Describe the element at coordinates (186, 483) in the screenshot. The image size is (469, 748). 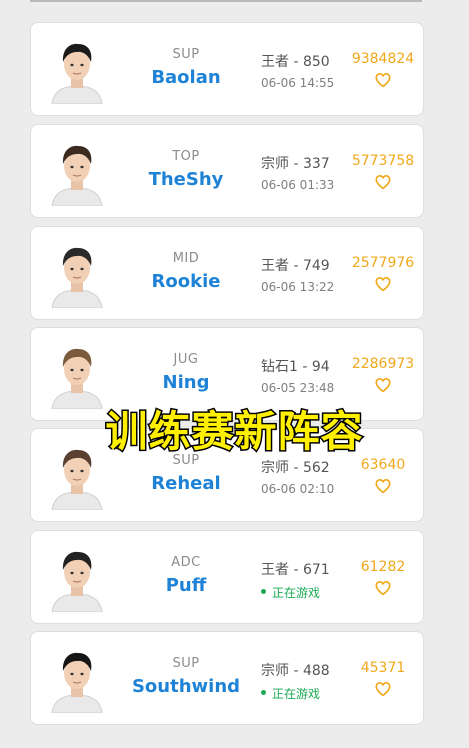
I see `player-name: Reheal` at that location.